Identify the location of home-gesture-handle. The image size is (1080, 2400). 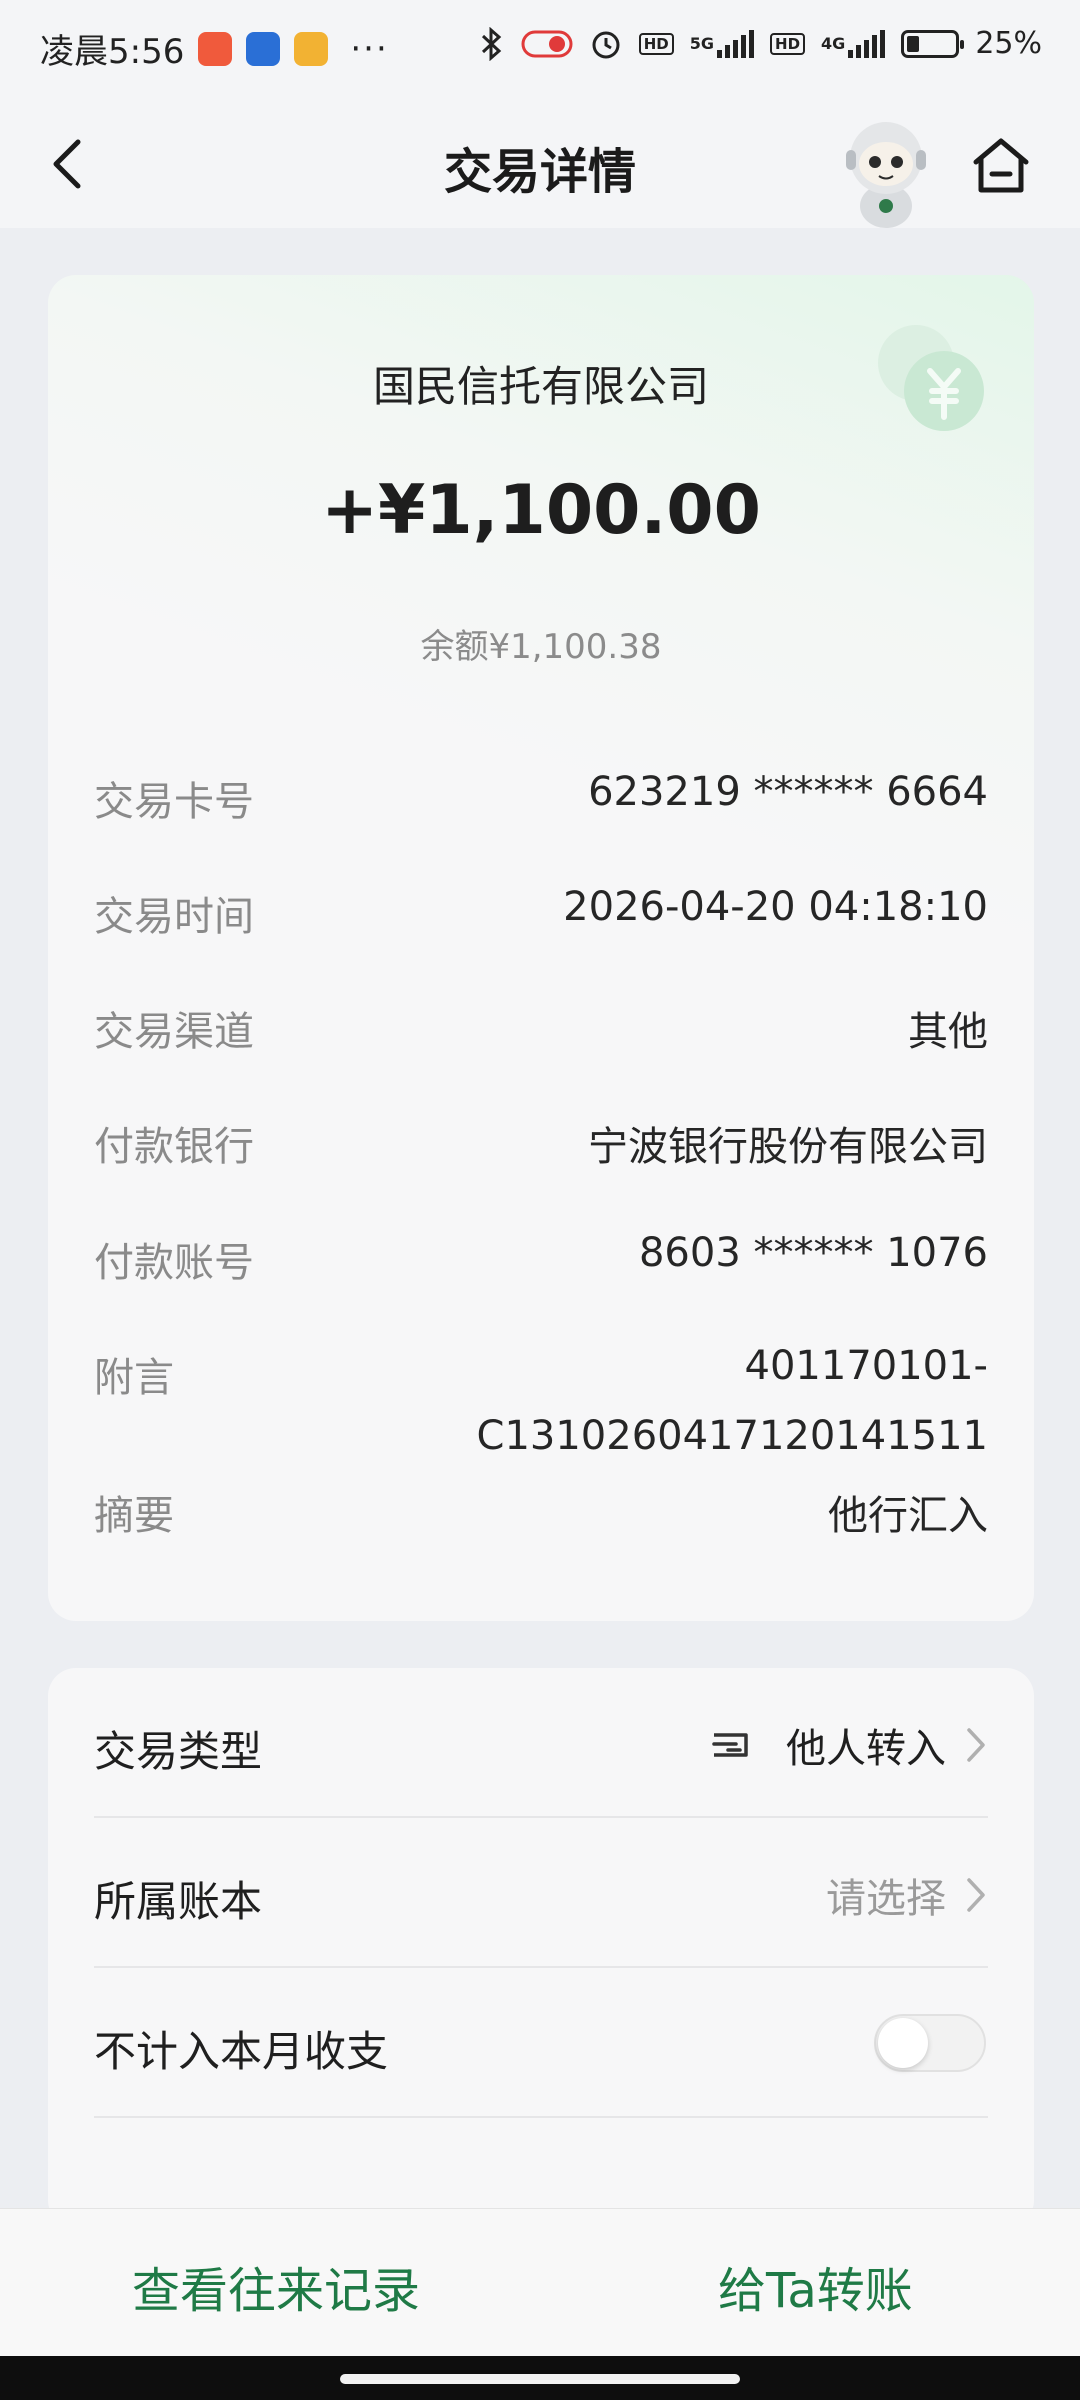
(540, 2379).